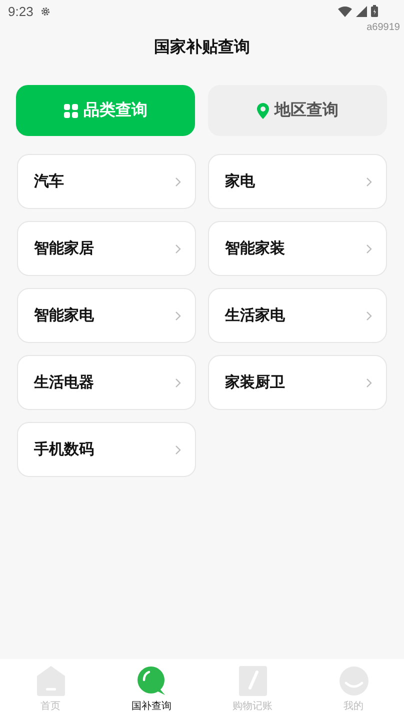 The height and width of the screenshot is (718, 404). I want to click on battery-icon, so click(374, 11).